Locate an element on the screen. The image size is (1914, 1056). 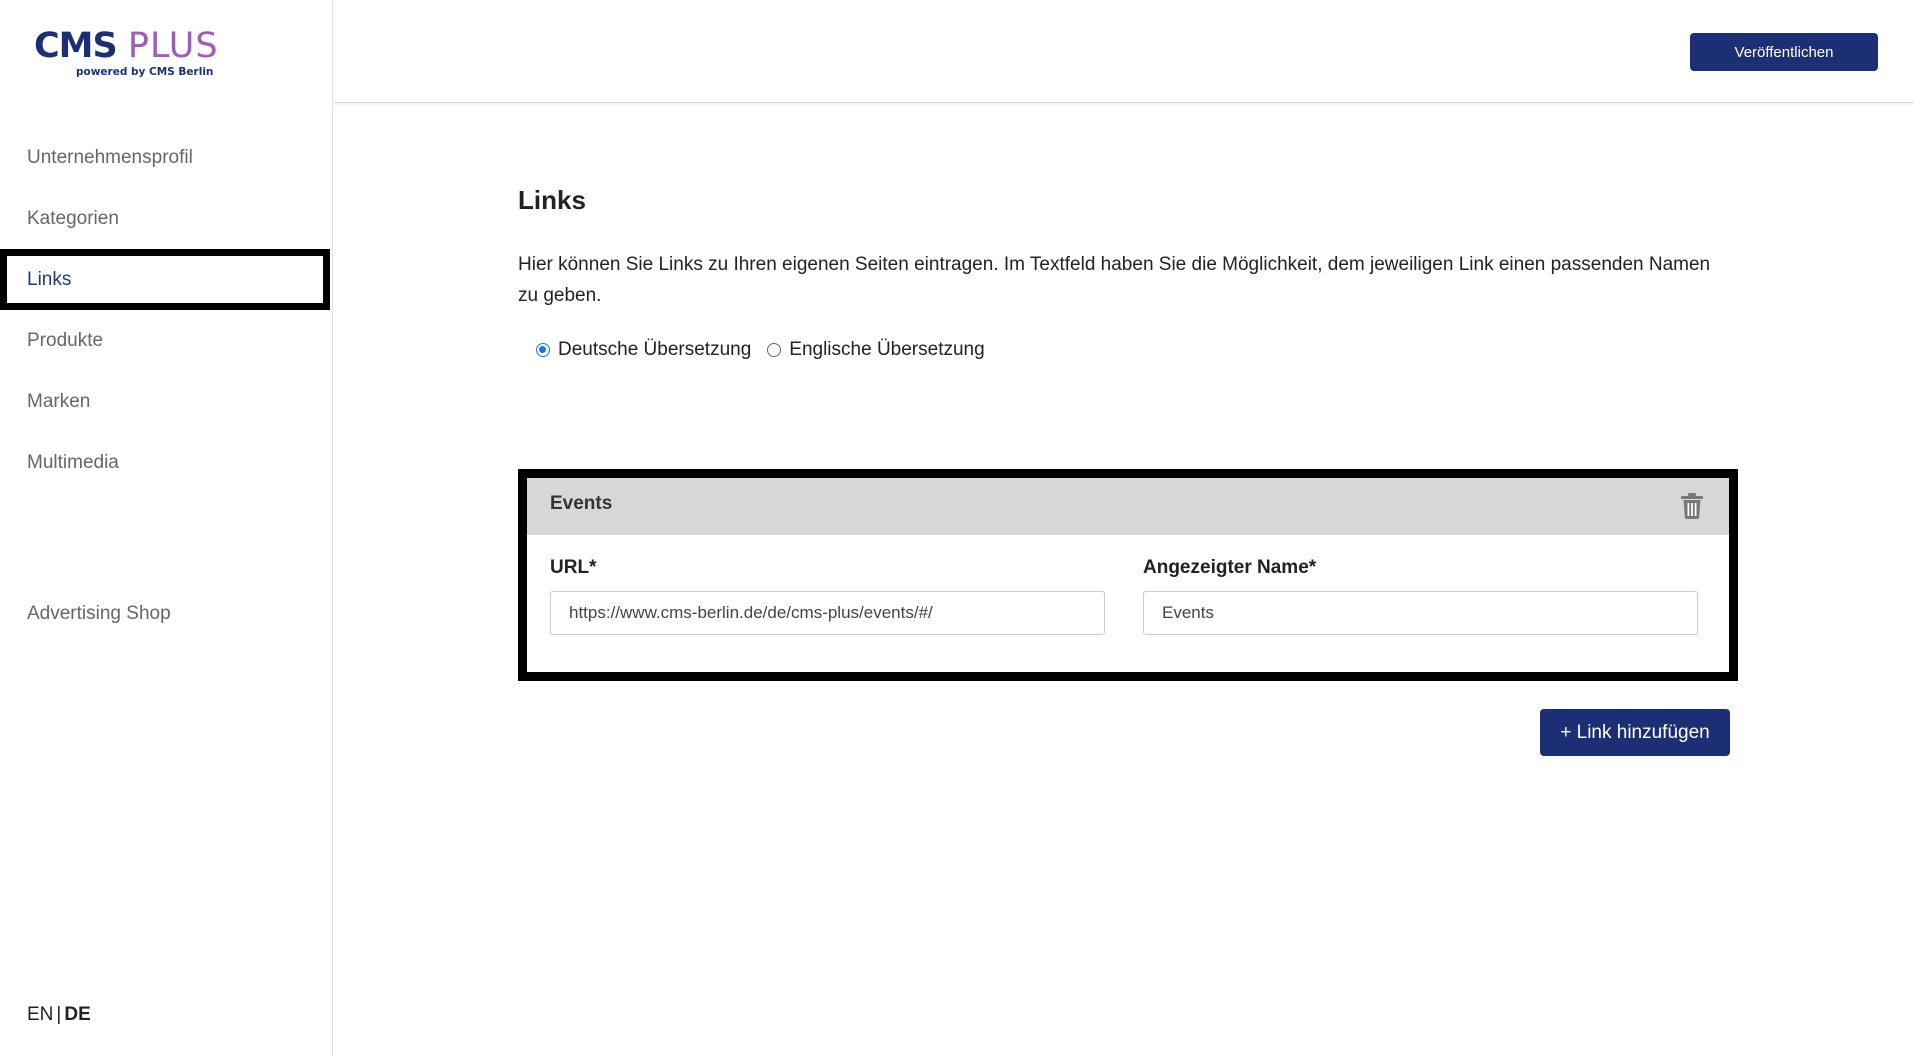
name-field-group: Angezeigter Name* is located at coordinates (1420, 596).